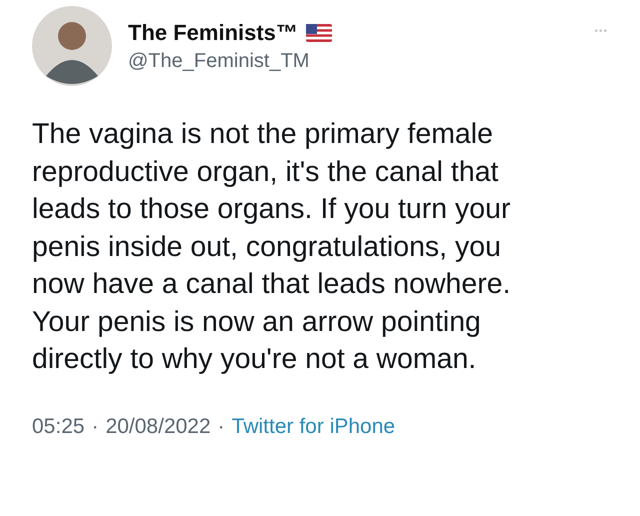  I want to click on tweet-text-line: penis inside out, congratulations, you, so click(267, 247).